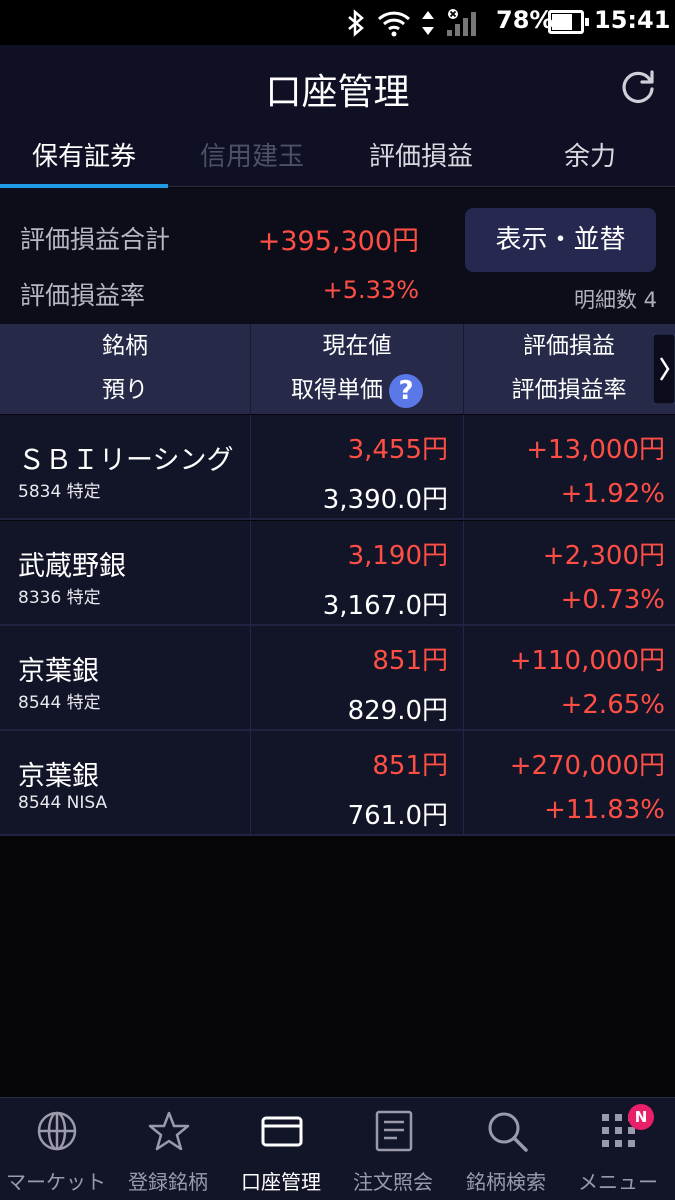  Describe the element at coordinates (281, 1182) in the screenshot. I see `nav-account-label: 口座管理` at that location.